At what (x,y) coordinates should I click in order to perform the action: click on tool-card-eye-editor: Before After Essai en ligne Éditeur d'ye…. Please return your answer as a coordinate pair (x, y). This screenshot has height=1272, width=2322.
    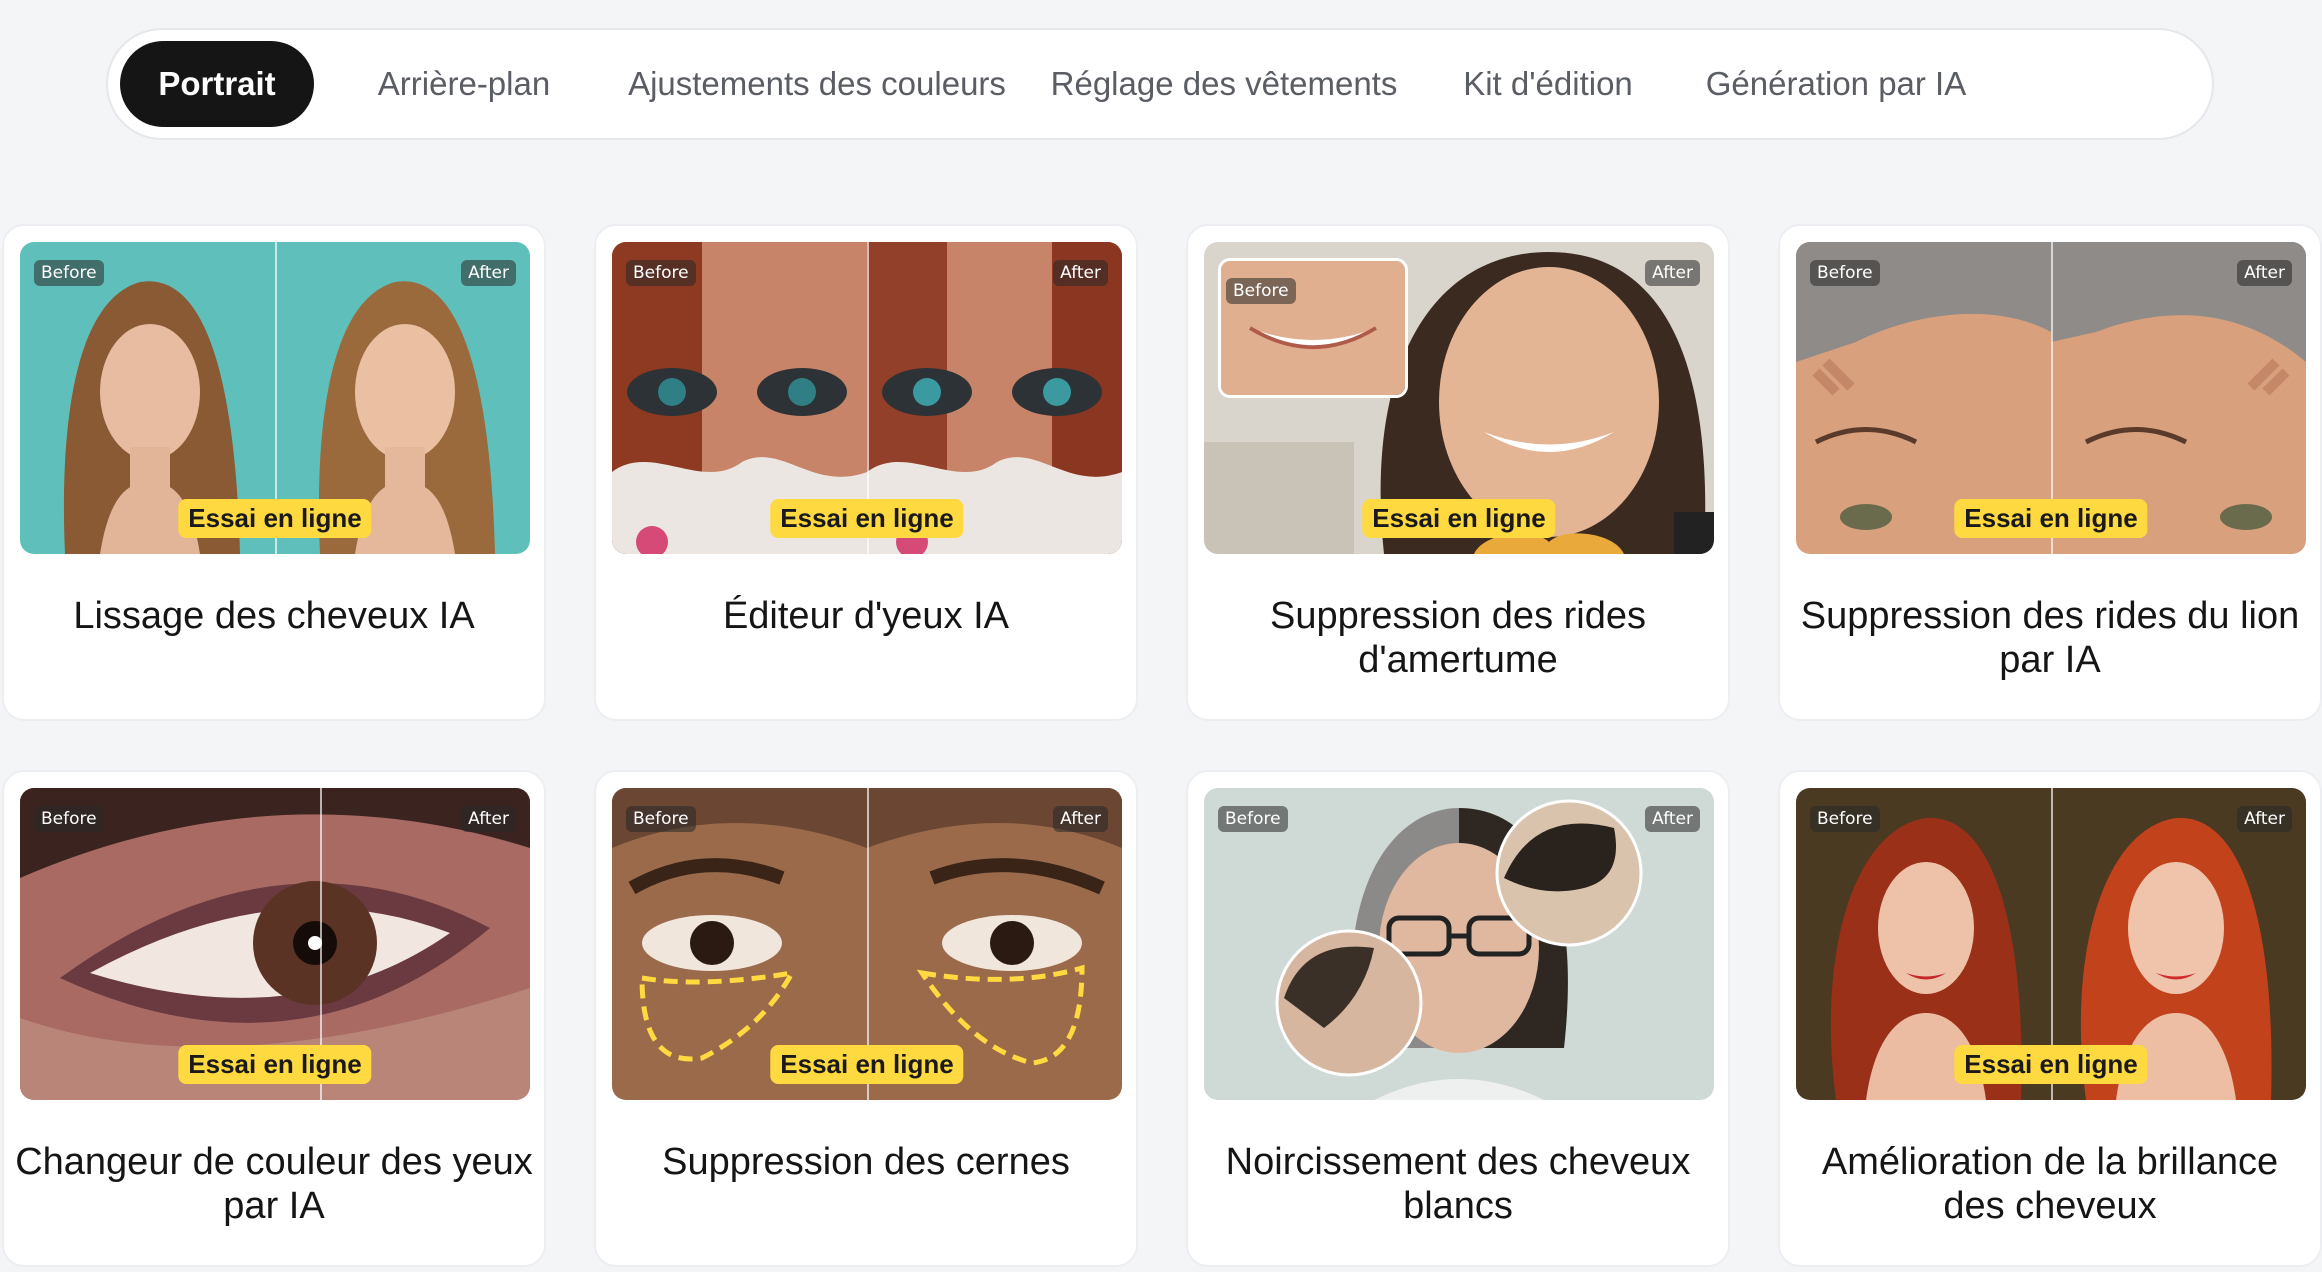
    Looking at the image, I should click on (866, 472).